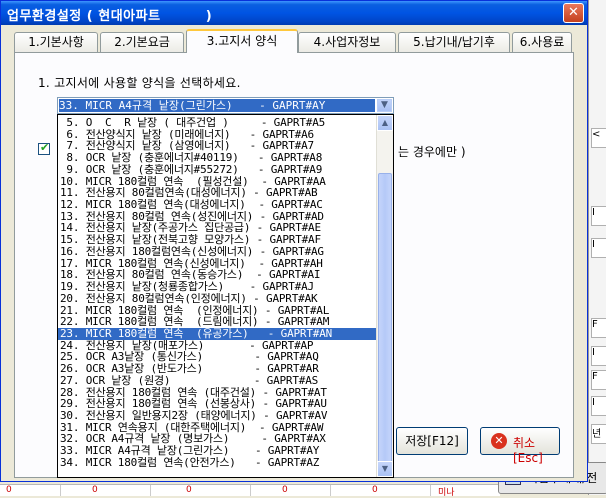 Image resolution: width=606 pixels, height=498 pixels. I want to click on dropdown-option: 7. 전산양식지 낱장 (삼영에너지) - GAPRT#A7, so click(217, 146).